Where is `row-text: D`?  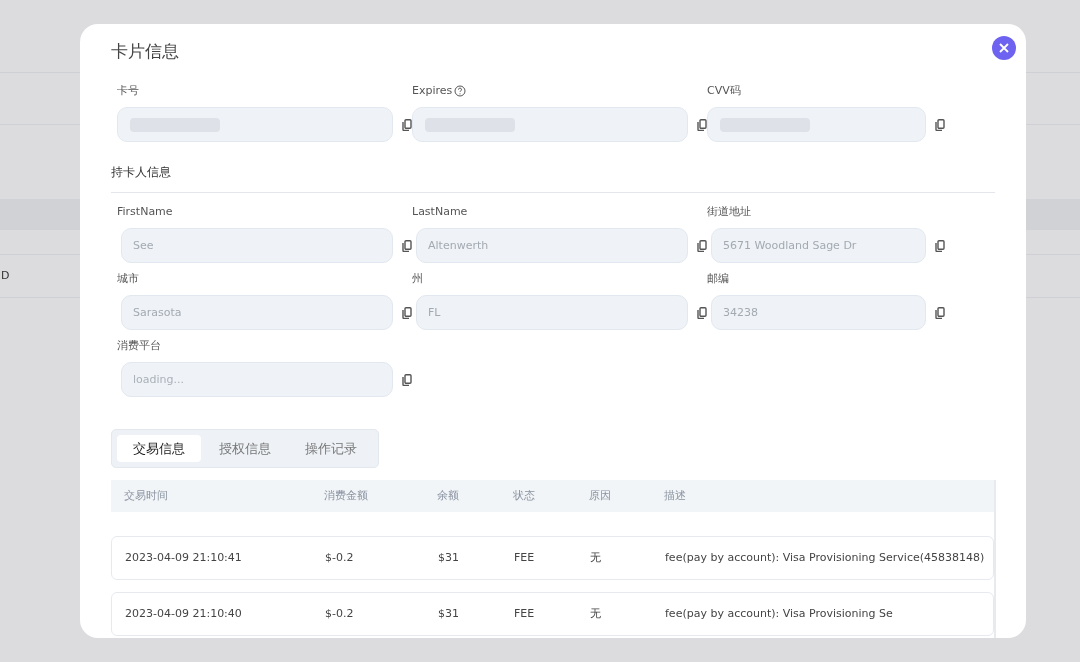
row-text: D is located at coordinates (5, 275).